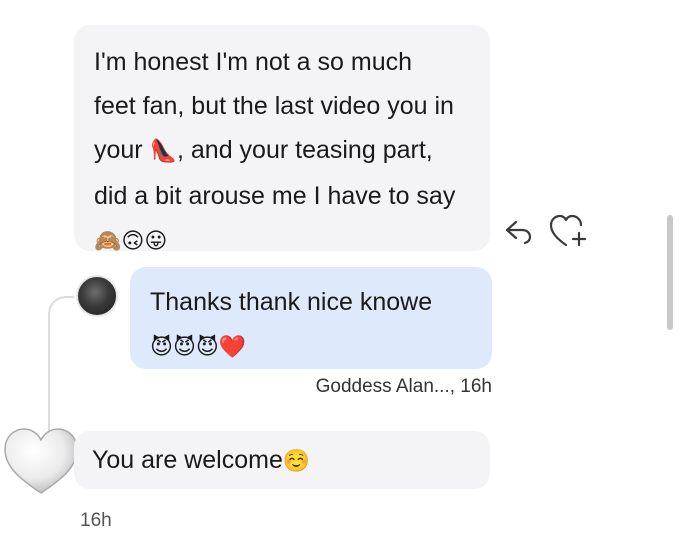 The image size is (680, 550). What do you see at coordinates (133, 241) in the screenshot?
I see `upside-down-emoji: 🙃` at bounding box center [133, 241].